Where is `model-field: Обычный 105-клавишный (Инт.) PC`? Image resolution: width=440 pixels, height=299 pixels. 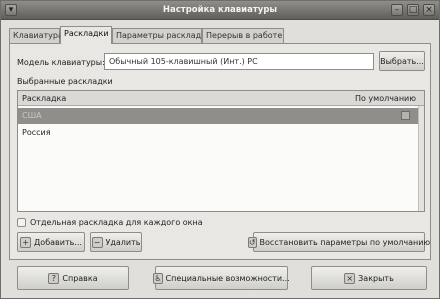
model-field: Обычный 105-клавишный (Инт.) PC is located at coordinates (239, 61).